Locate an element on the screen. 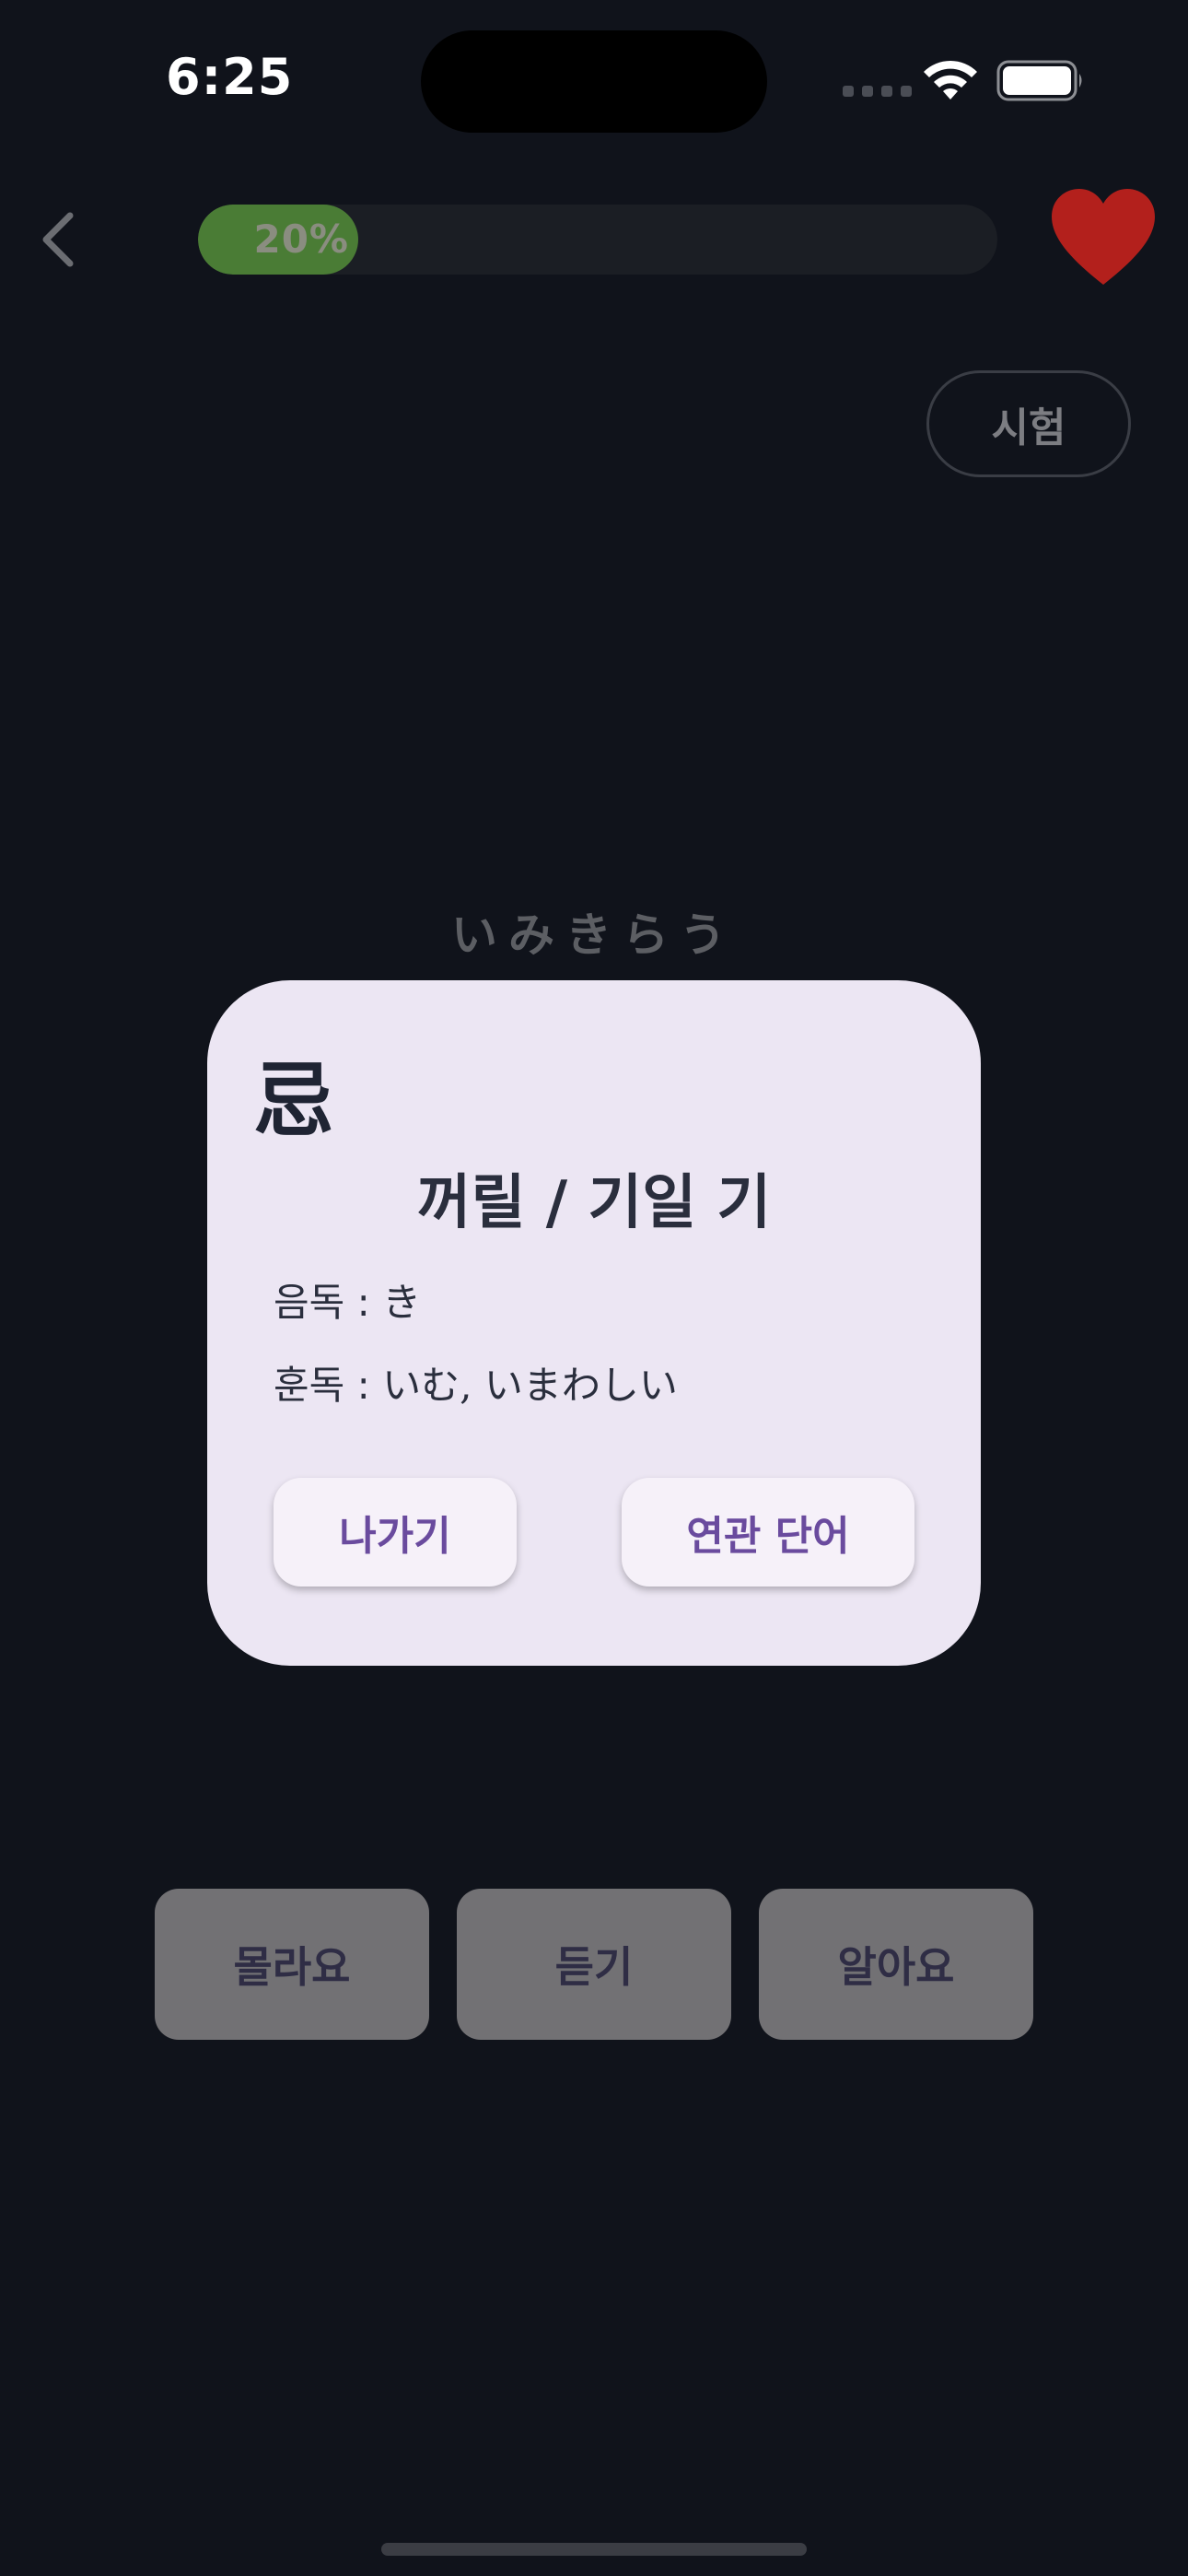 Image resolution: width=1188 pixels, height=2576 pixels. home-indicator is located at coordinates (594, 2549).